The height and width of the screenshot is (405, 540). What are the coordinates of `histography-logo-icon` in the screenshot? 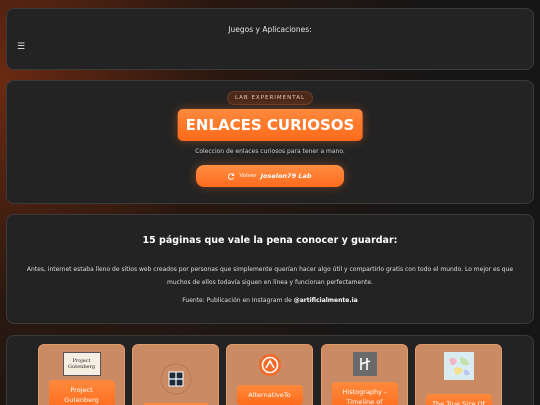 It's located at (364, 364).